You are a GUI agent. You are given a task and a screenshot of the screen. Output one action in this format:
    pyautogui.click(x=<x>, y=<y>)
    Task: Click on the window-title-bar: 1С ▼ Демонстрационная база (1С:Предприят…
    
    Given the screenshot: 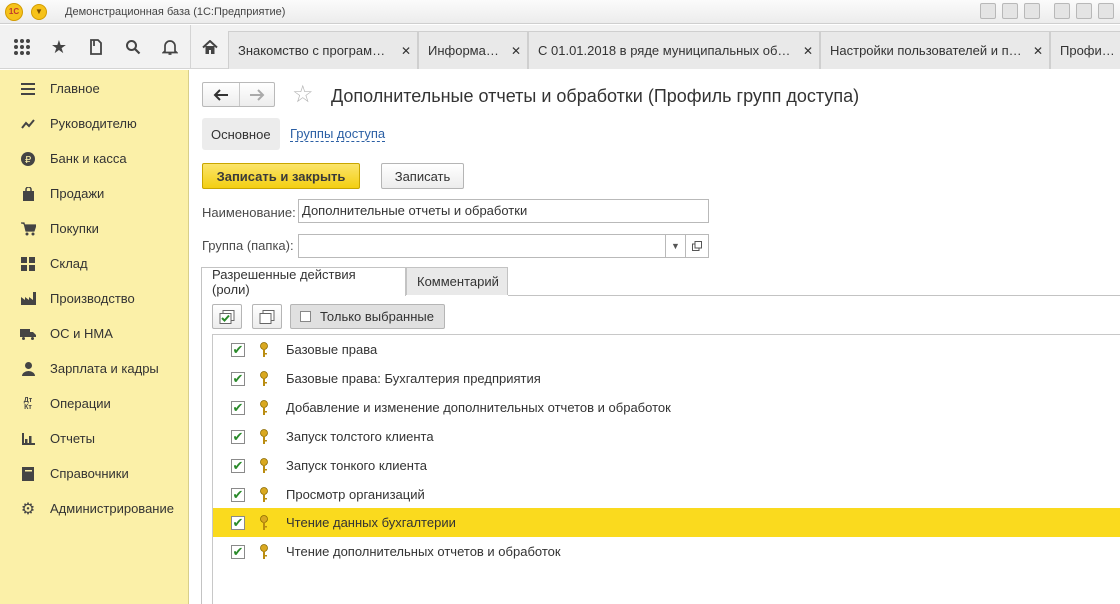 What is the action you would take?
    pyautogui.click(x=560, y=12)
    